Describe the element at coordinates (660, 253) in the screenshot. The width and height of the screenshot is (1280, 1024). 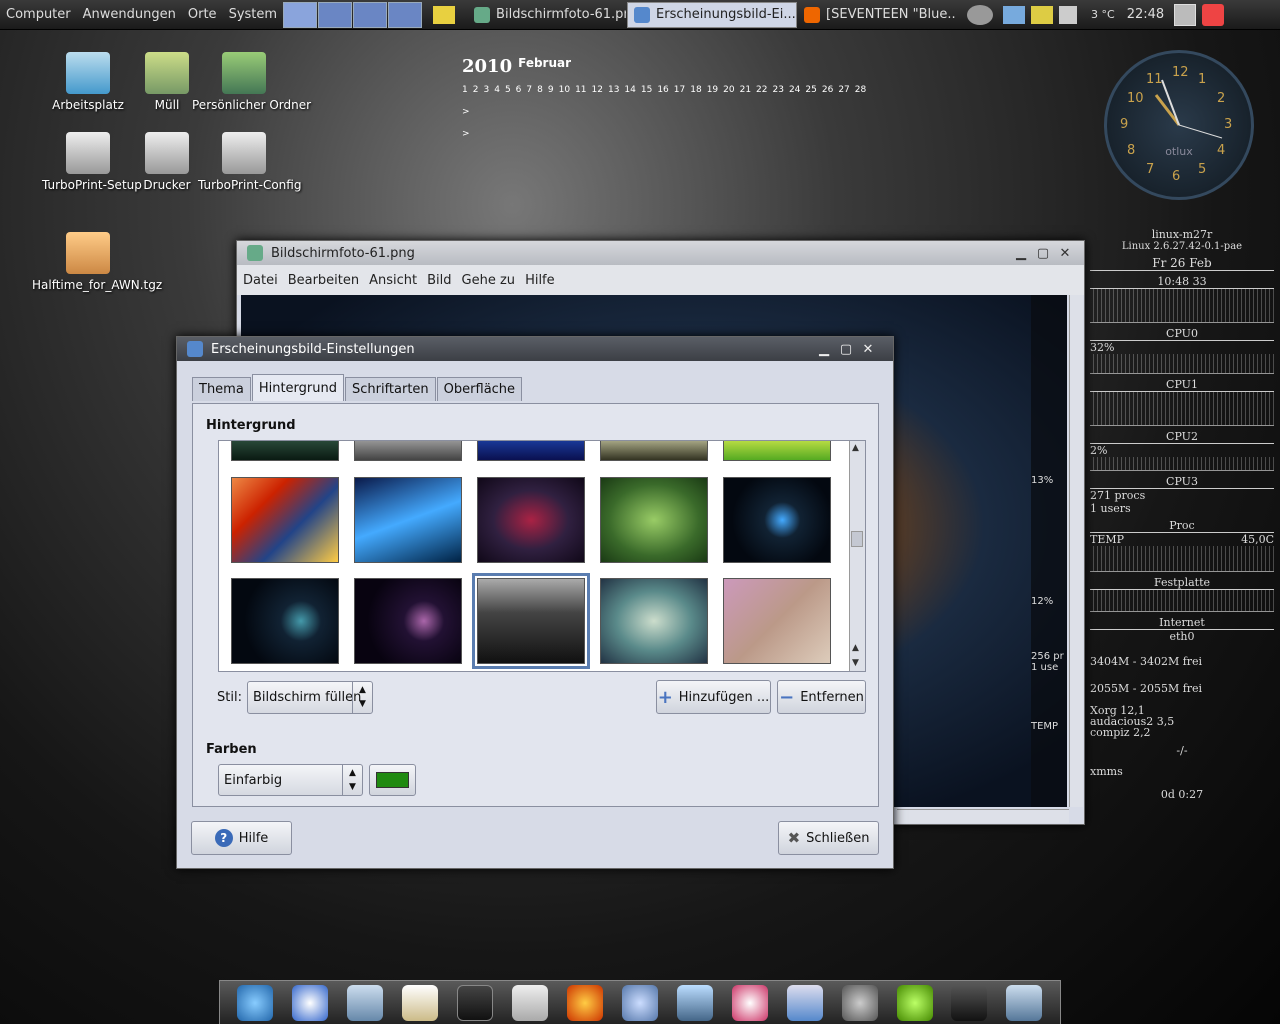
I see `viewer-titlebar: Bildschirmfoto-61.png ▁ ▢ ✕` at that location.